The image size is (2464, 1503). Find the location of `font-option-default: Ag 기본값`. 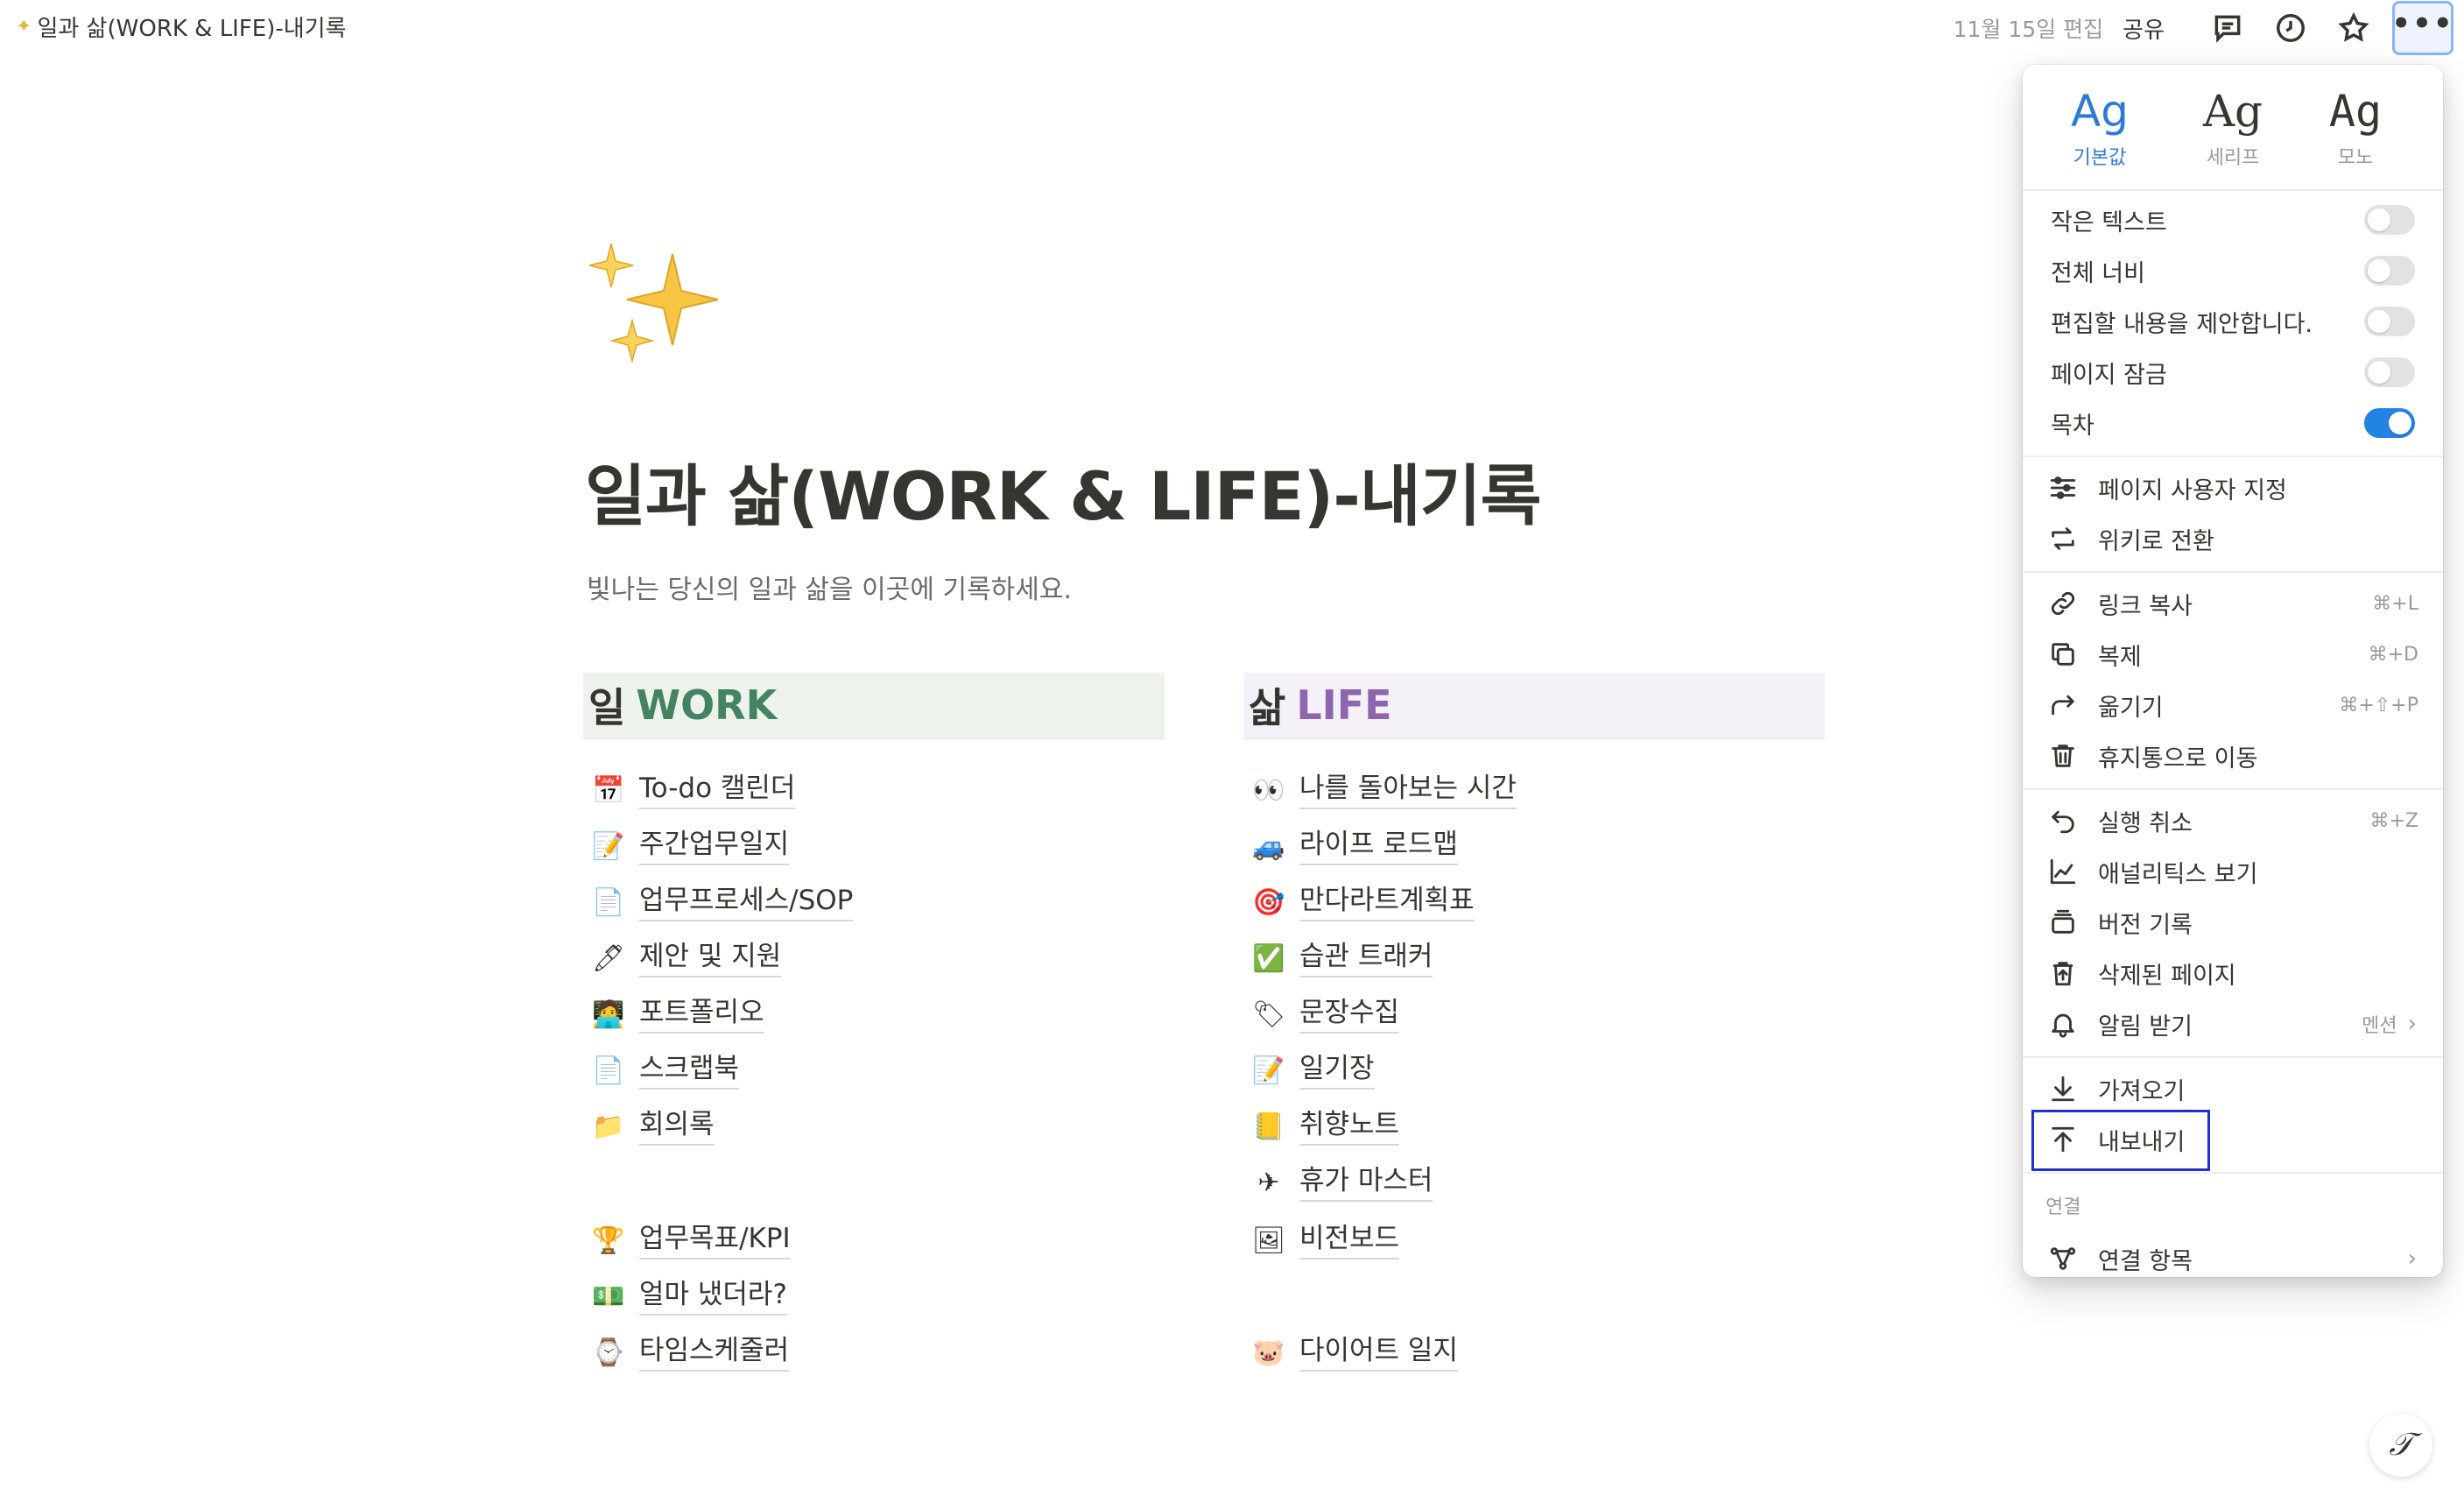

font-option-default: Ag 기본값 is located at coordinates (2099, 127).